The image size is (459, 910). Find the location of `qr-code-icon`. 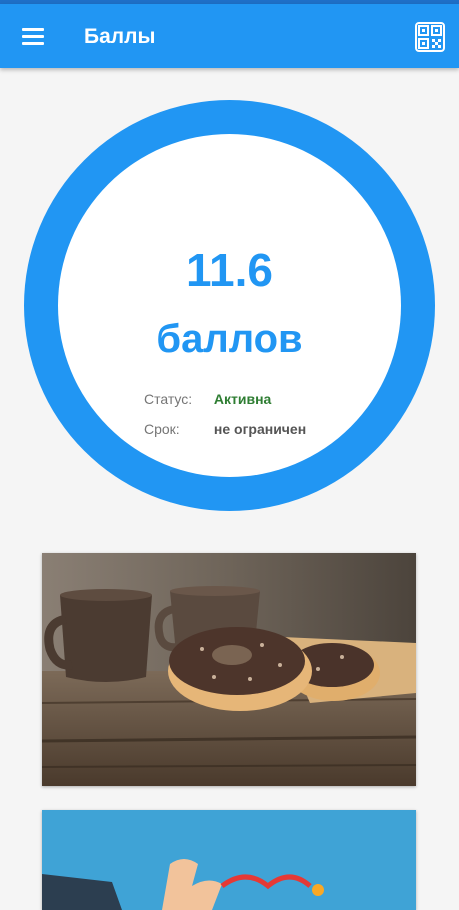

qr-code-icon is located at coordinates (430, 37).